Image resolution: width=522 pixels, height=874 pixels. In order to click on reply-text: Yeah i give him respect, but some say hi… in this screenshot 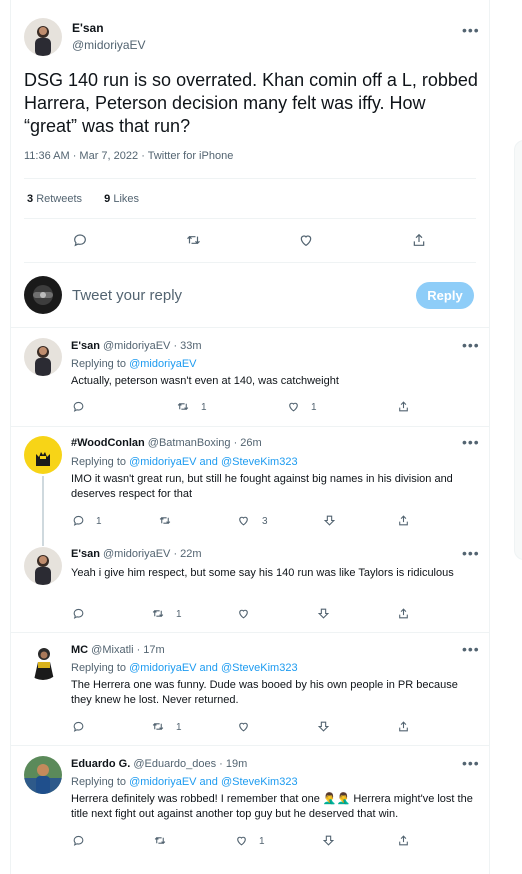, I will do `click(262, 573)`.